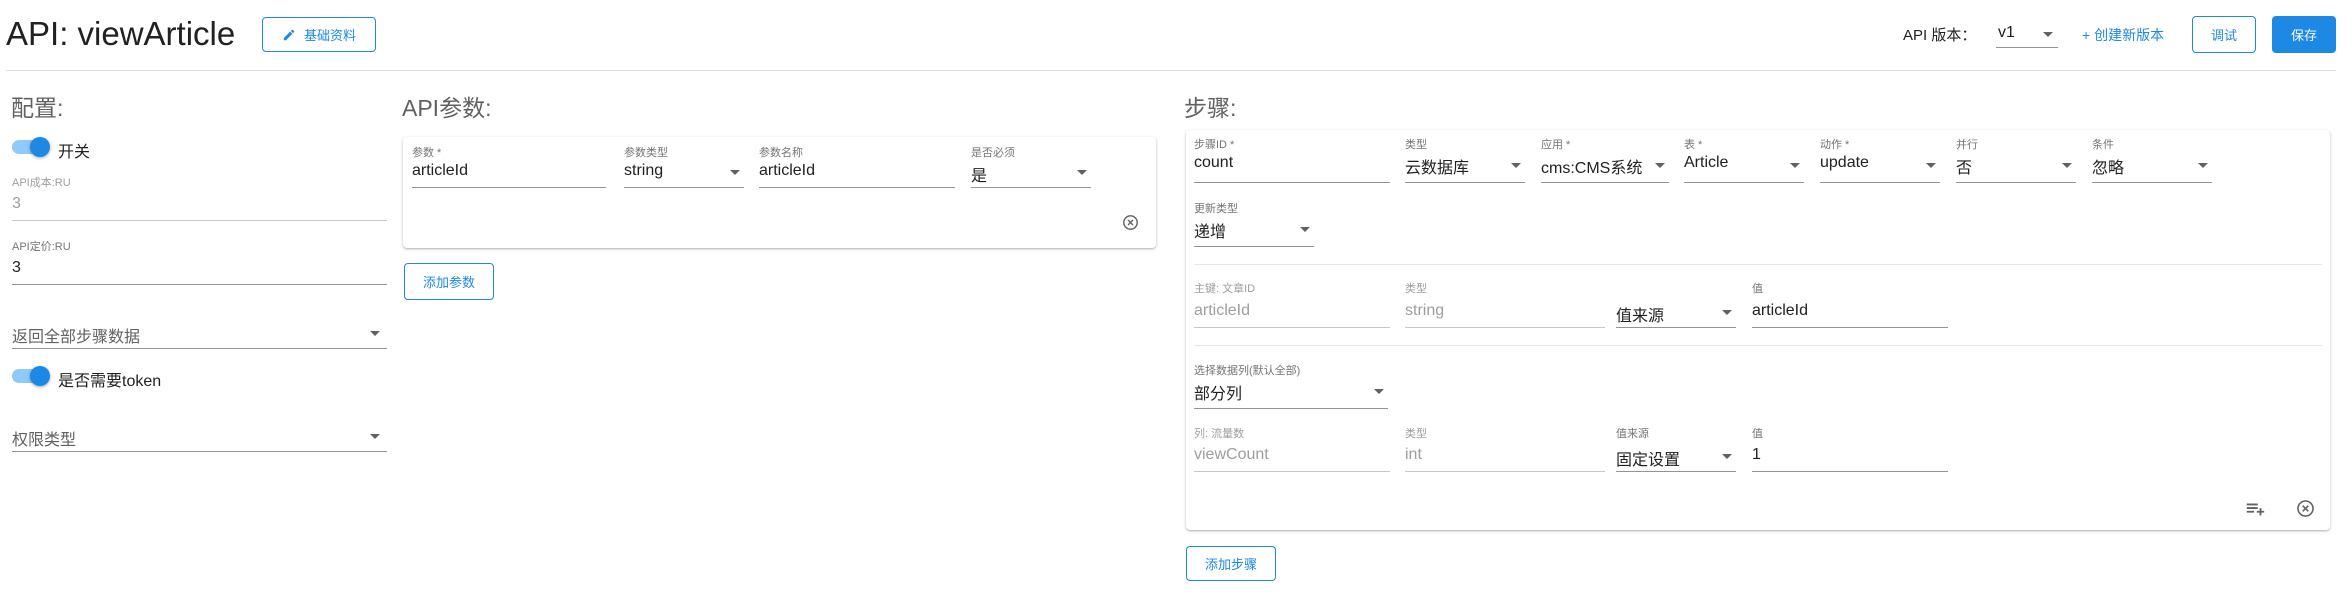 The width and height of the screenshot is (2352, 612). I want to click on step-id-input: count, so click(1292, 167).